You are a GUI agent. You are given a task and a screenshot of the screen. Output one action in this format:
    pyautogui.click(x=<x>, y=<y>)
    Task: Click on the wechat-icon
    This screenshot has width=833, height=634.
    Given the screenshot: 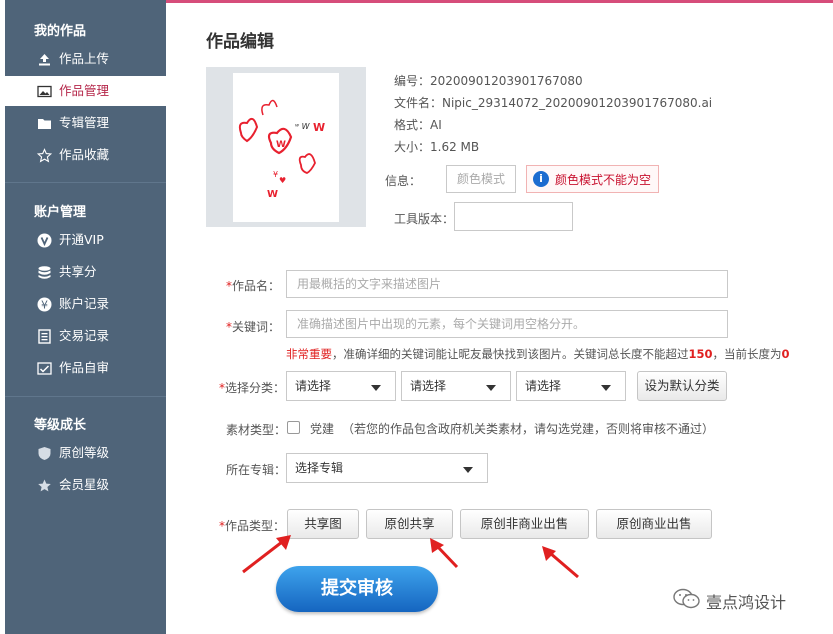 What is the action you would take?
    pyautogui.click(x=686, y=598)
    